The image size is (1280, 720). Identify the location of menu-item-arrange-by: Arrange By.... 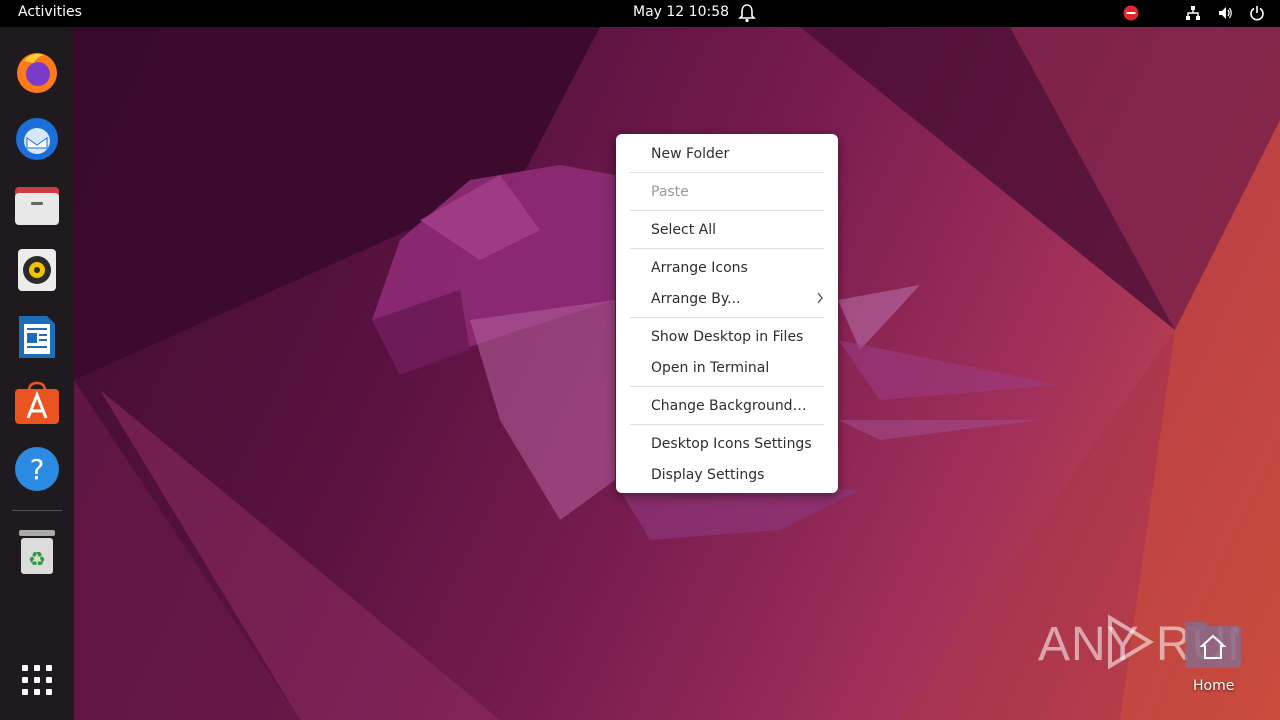
(696, 299).